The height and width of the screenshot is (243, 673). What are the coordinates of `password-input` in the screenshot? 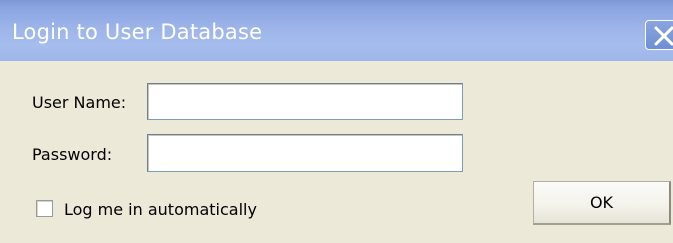 It's located at (305, 153).